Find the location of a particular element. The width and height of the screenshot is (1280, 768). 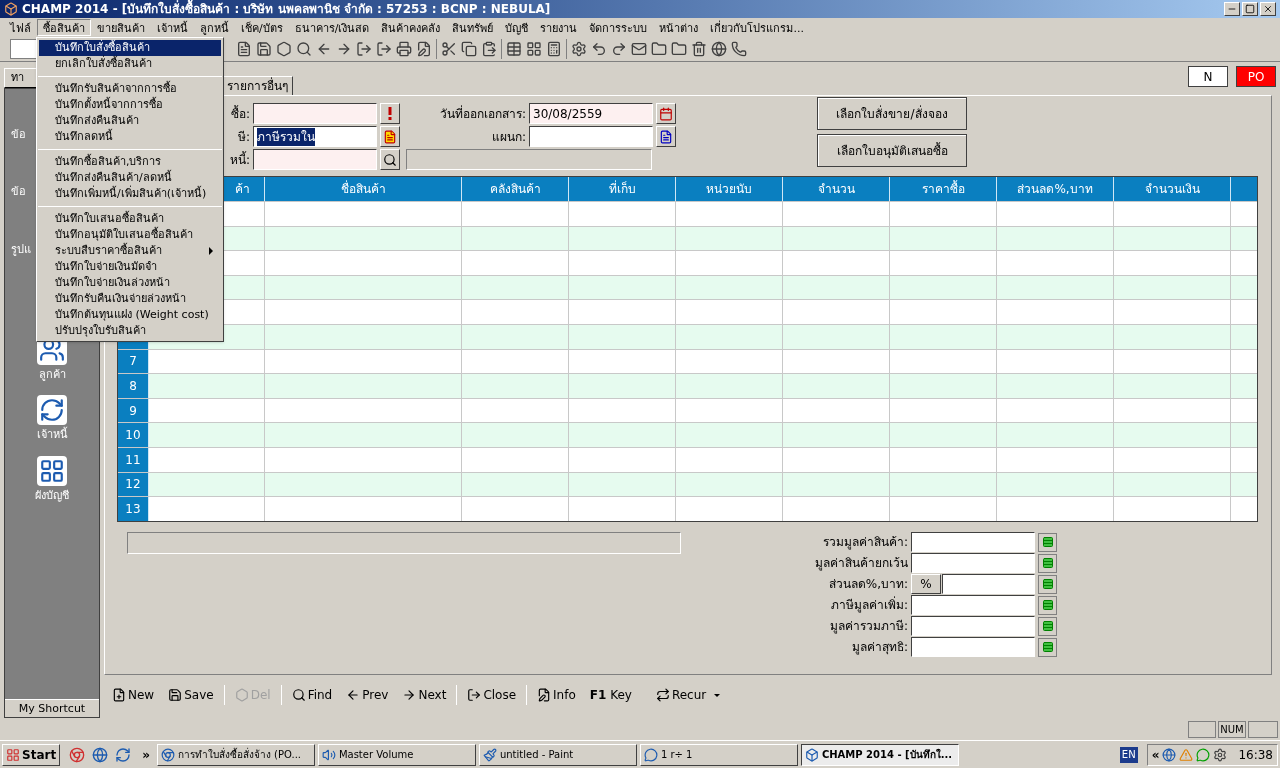

grid-icon is located at coordinates (52, 470).